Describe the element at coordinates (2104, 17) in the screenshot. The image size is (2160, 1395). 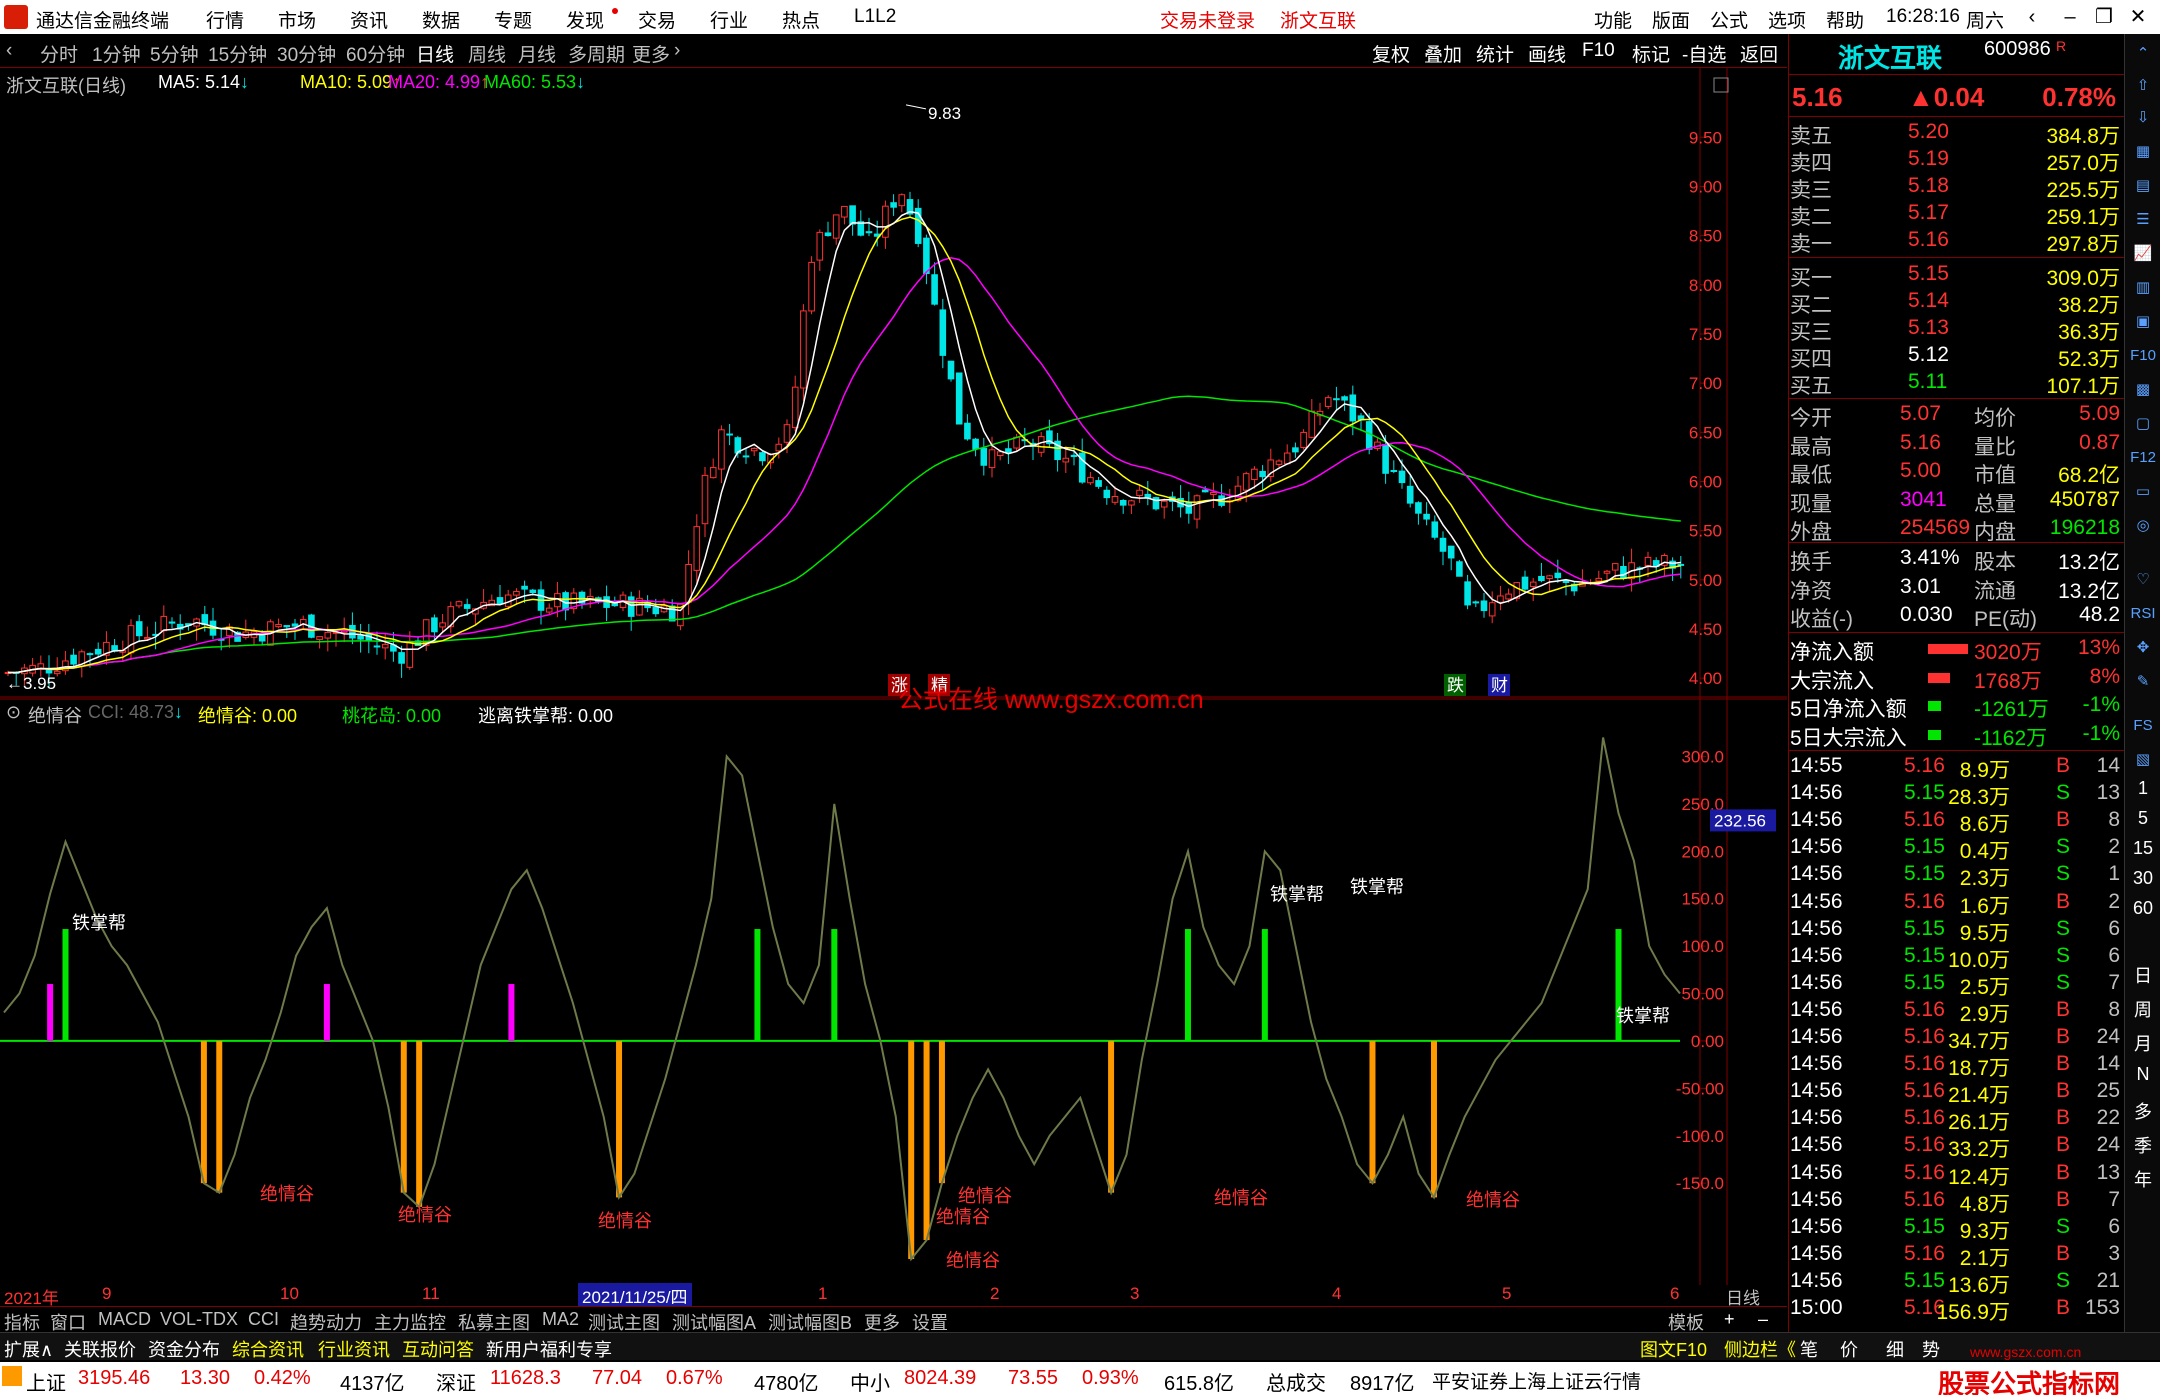
I see `restore-icon: ❐` at that location.